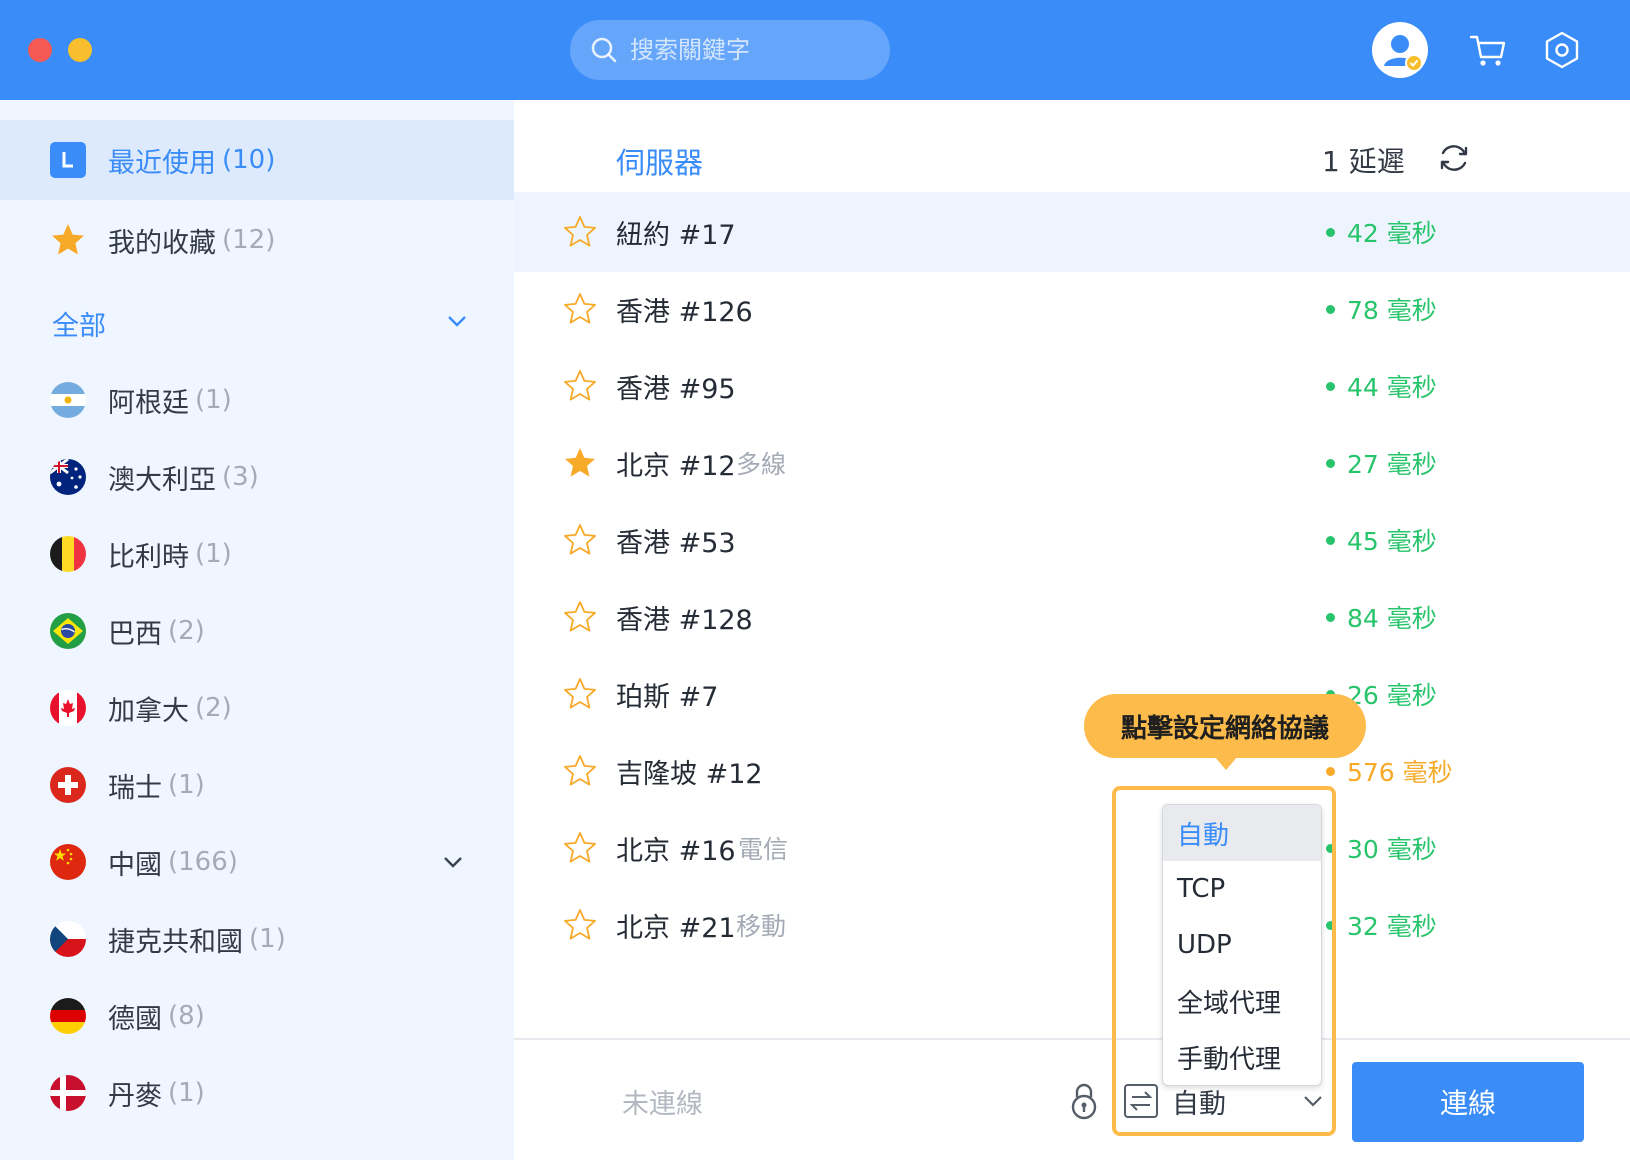  I want to click on connect-button: 連線, so click(1468, 1102).